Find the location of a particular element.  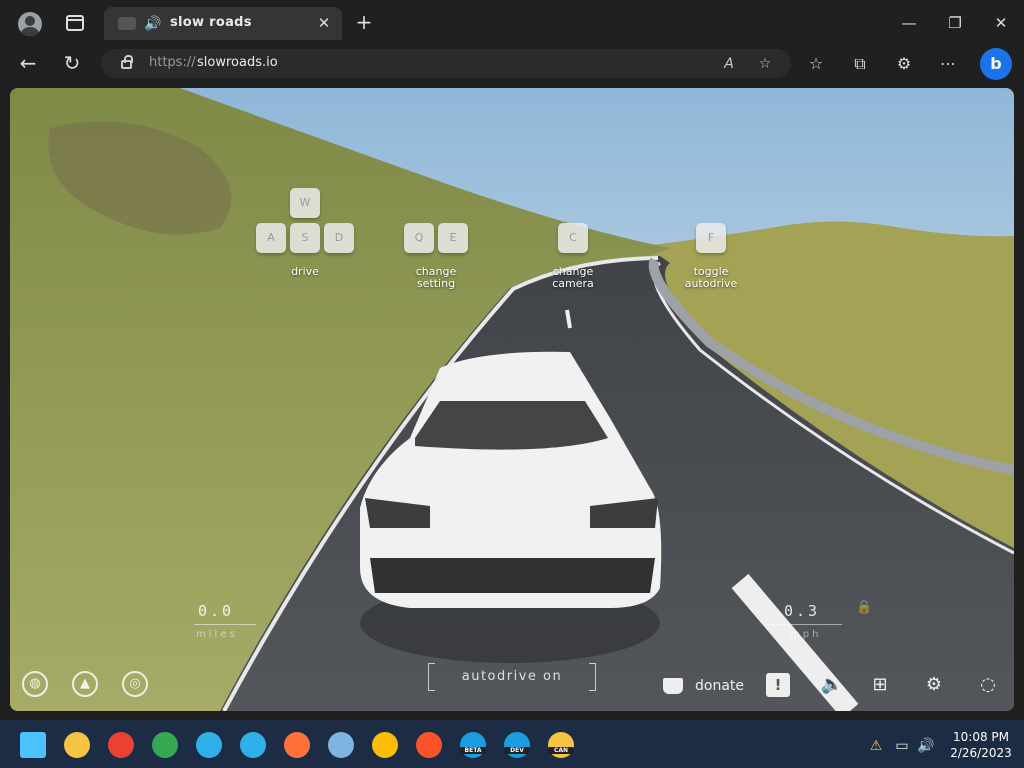

favorites-icon: ☆ is located at coordinates (816, 64).